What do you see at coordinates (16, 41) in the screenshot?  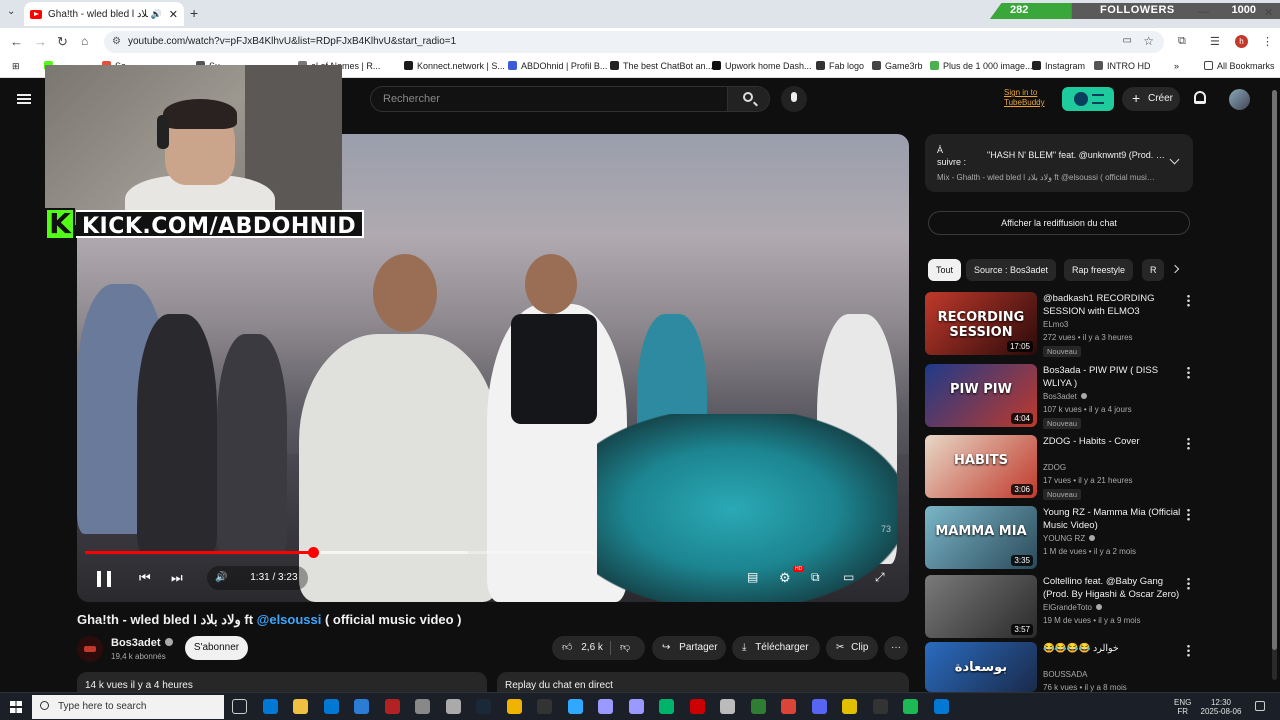 I see `back-arrow-icon: ←` at bounding box center [16, 41].